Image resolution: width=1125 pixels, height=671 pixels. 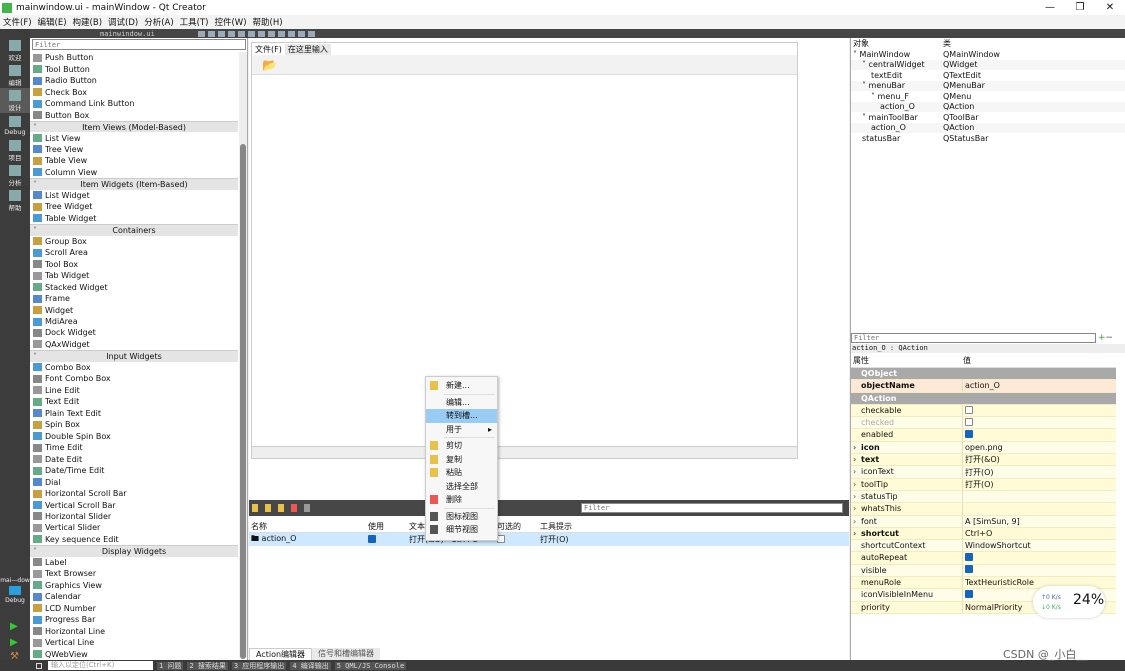 I want to click on property-row: toolTip打开(O), so click(x=983, y=484).